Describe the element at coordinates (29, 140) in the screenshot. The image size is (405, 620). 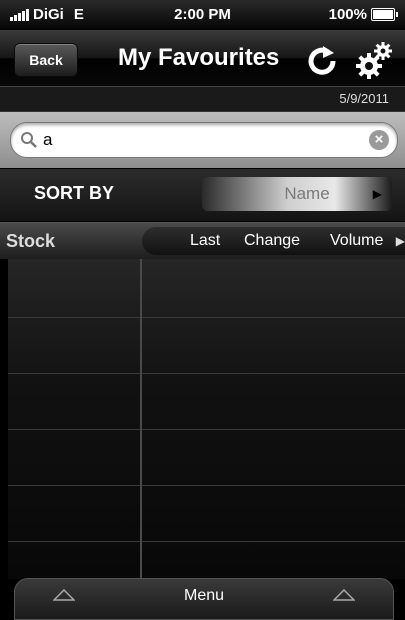
I see `search-icon` at that location.